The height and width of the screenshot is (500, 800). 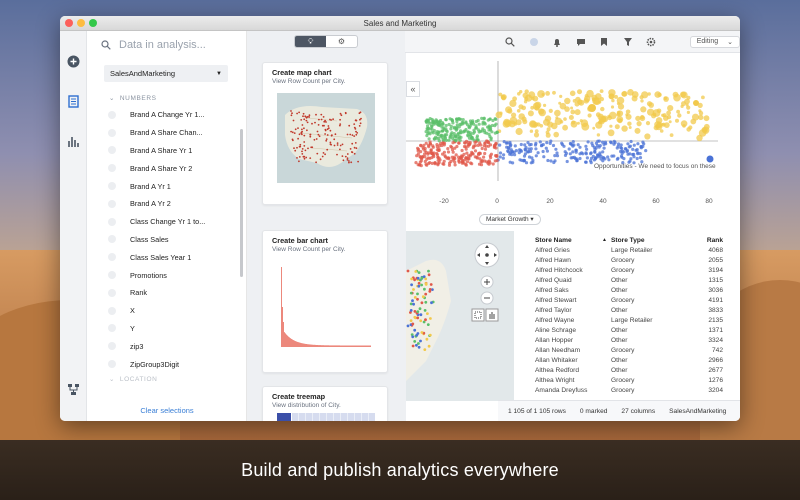 I want to click on data-panel-icon, so click(x=73, y=101).